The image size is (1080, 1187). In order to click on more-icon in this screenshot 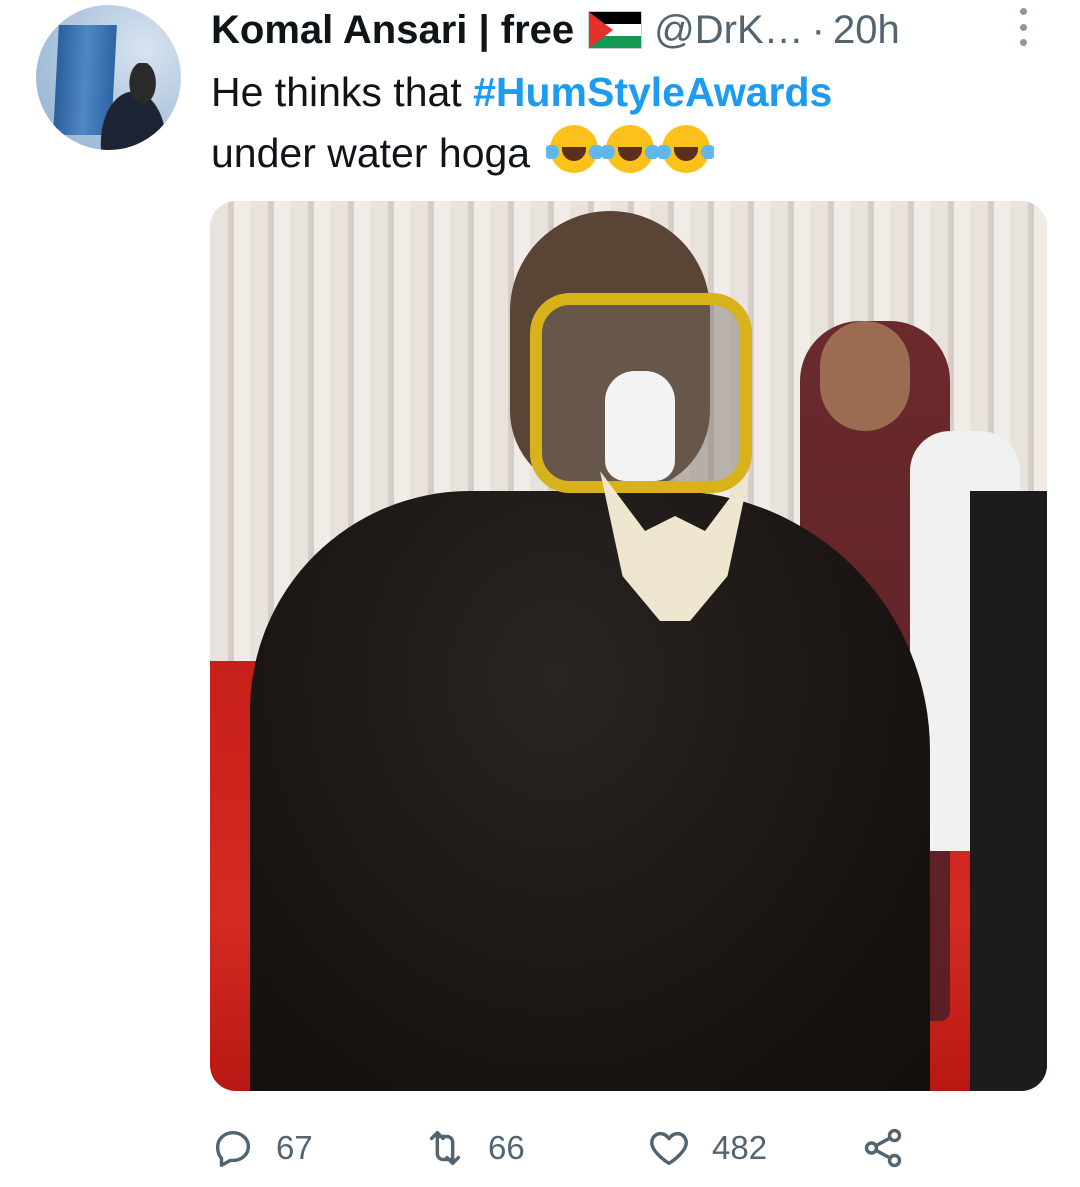, I will do `click(1023, 27)`.